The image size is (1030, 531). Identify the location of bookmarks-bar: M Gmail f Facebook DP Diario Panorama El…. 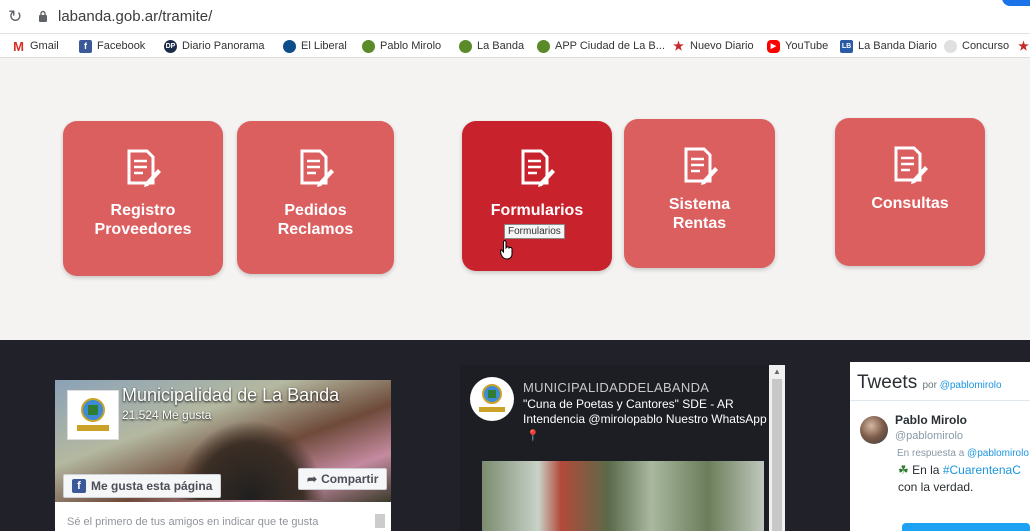
(515, 46).